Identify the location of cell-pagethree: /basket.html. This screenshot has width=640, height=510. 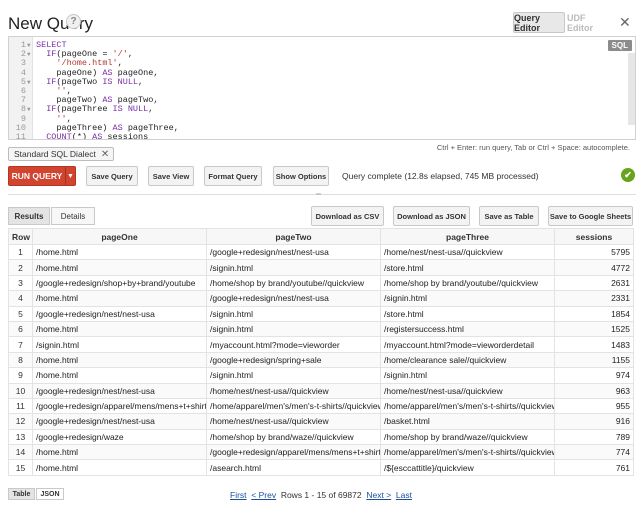
(467, 421).